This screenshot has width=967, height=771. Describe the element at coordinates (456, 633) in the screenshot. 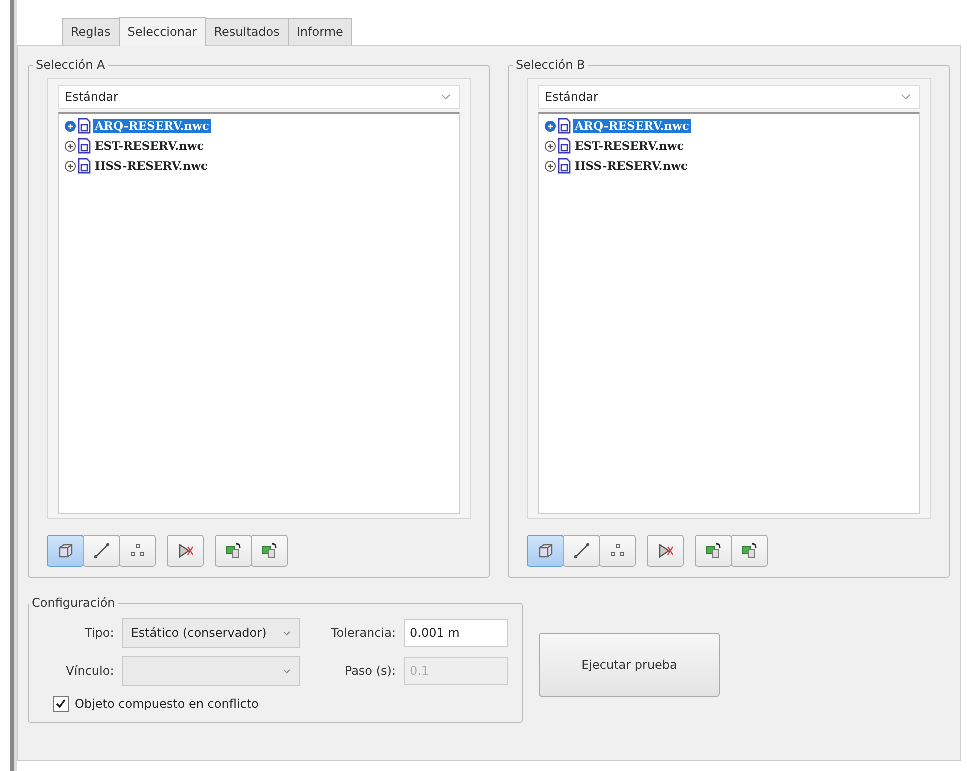

I see `tolerance-field: 0.001 m` at that location.